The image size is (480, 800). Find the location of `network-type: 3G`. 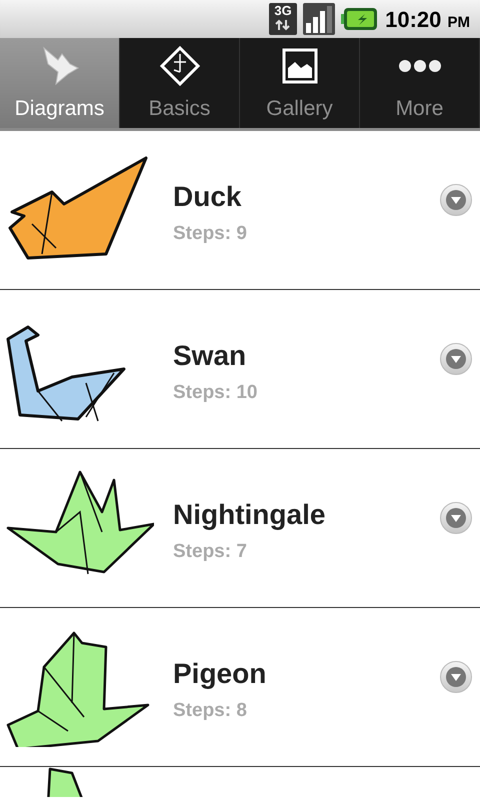

network-type: 3G is located at coordinates (283, 11).